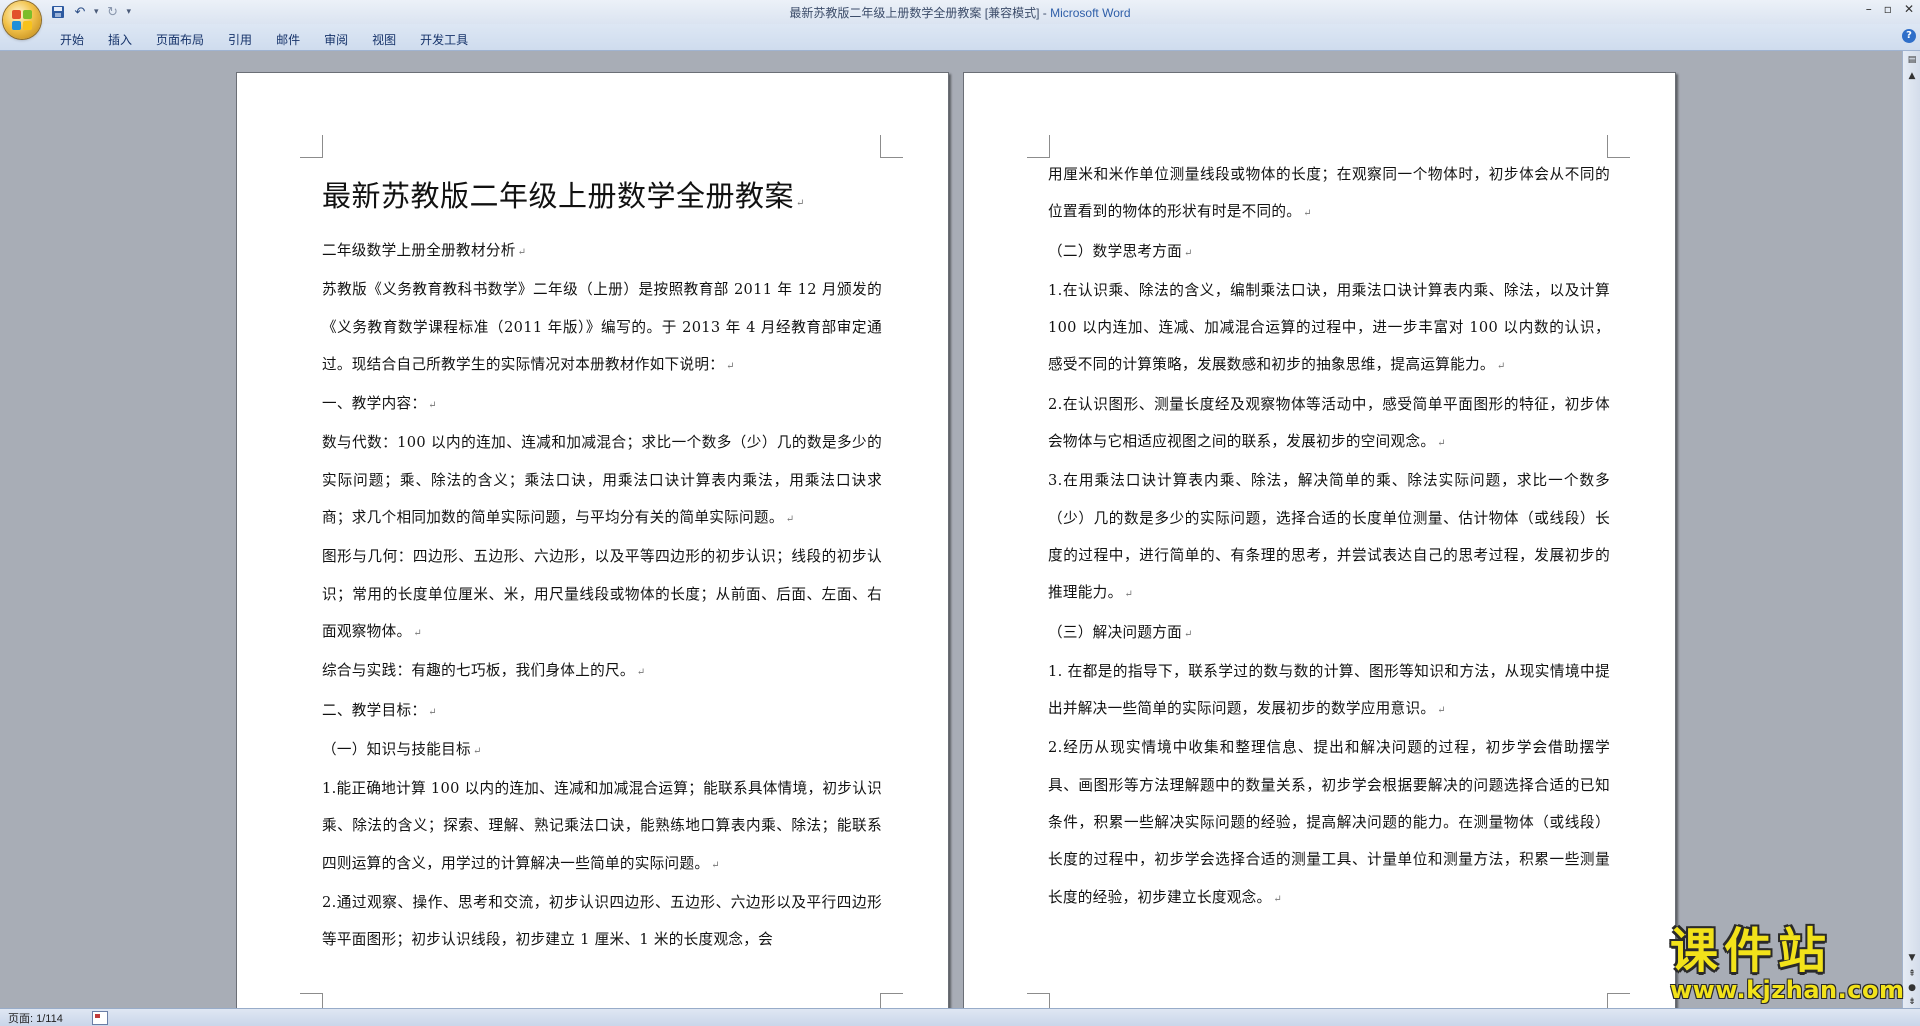 The height and width of the screenshot is (1026, 1920). I want to click on tab-developer: 开发工具, so click(444, 39).